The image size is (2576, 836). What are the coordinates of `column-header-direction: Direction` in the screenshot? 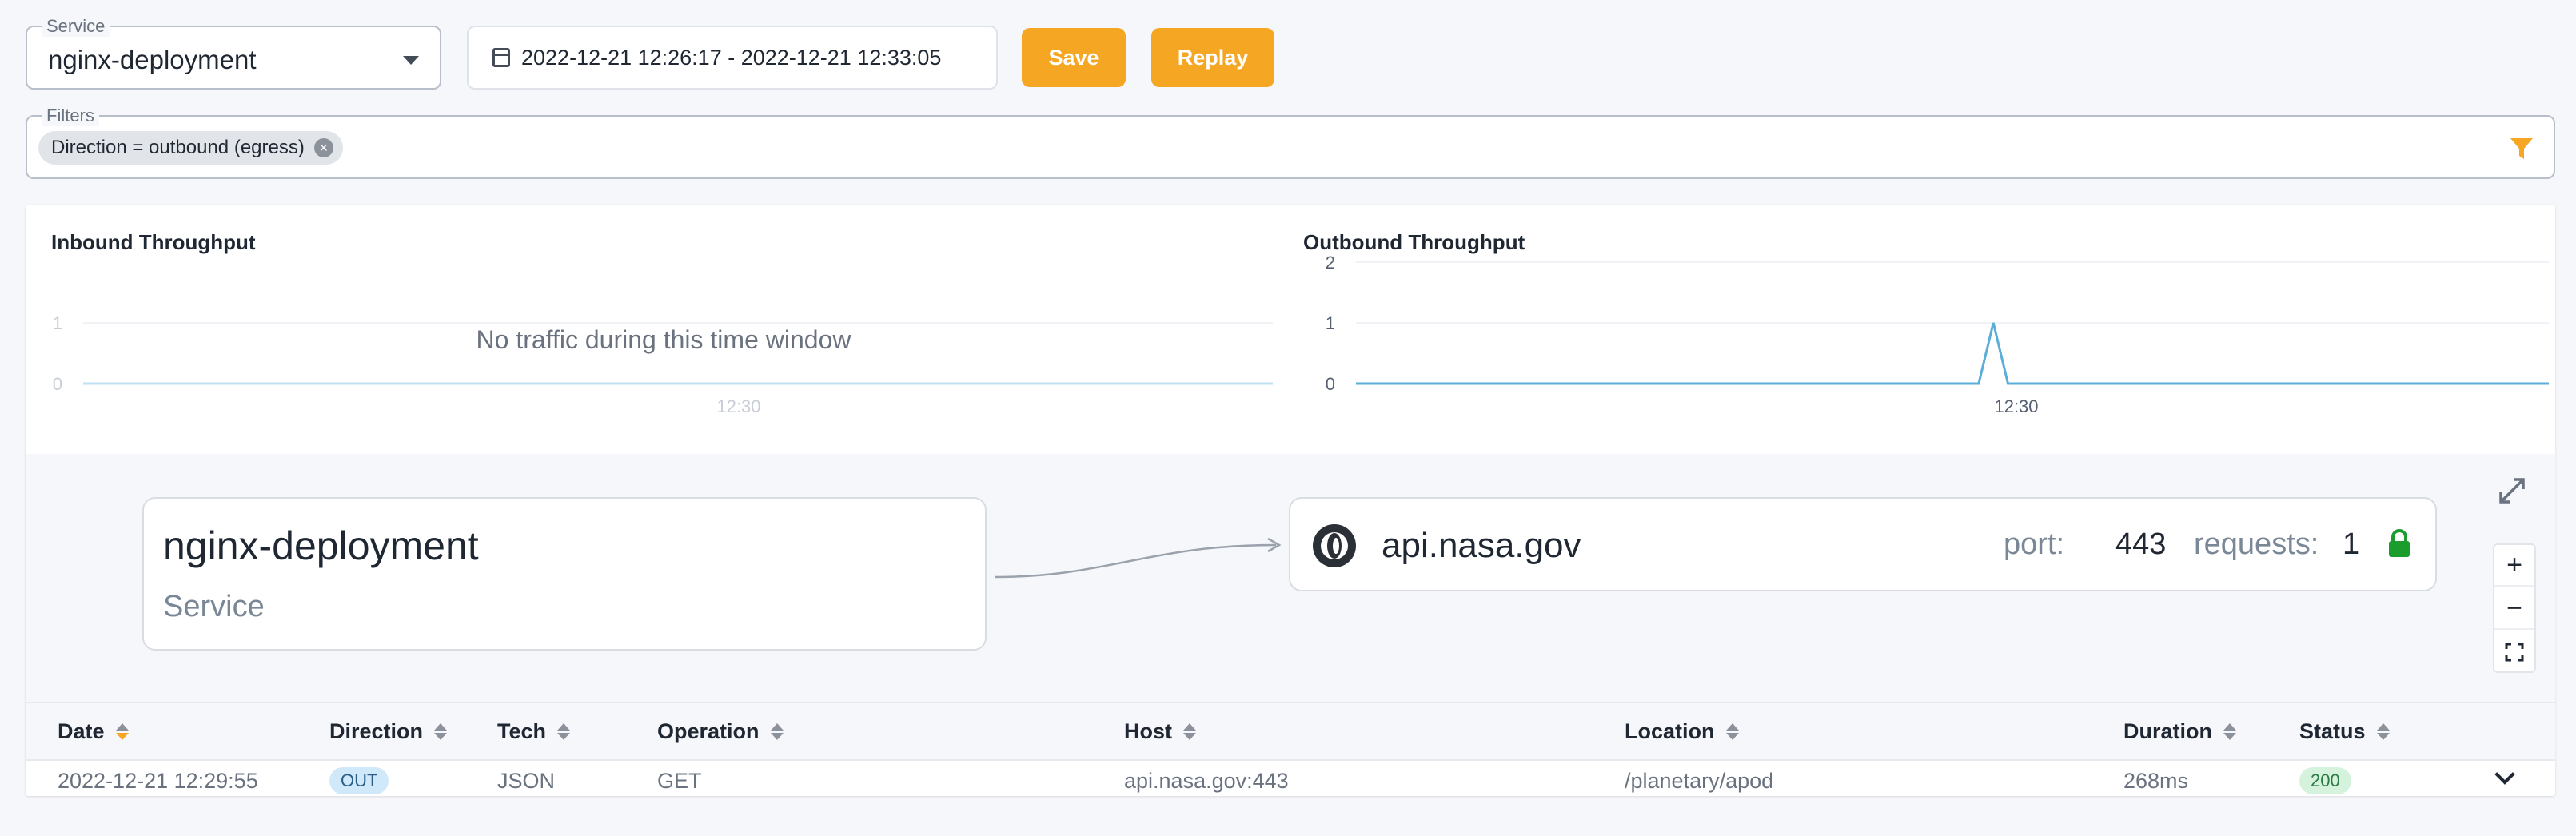 It's located at (389, 731).